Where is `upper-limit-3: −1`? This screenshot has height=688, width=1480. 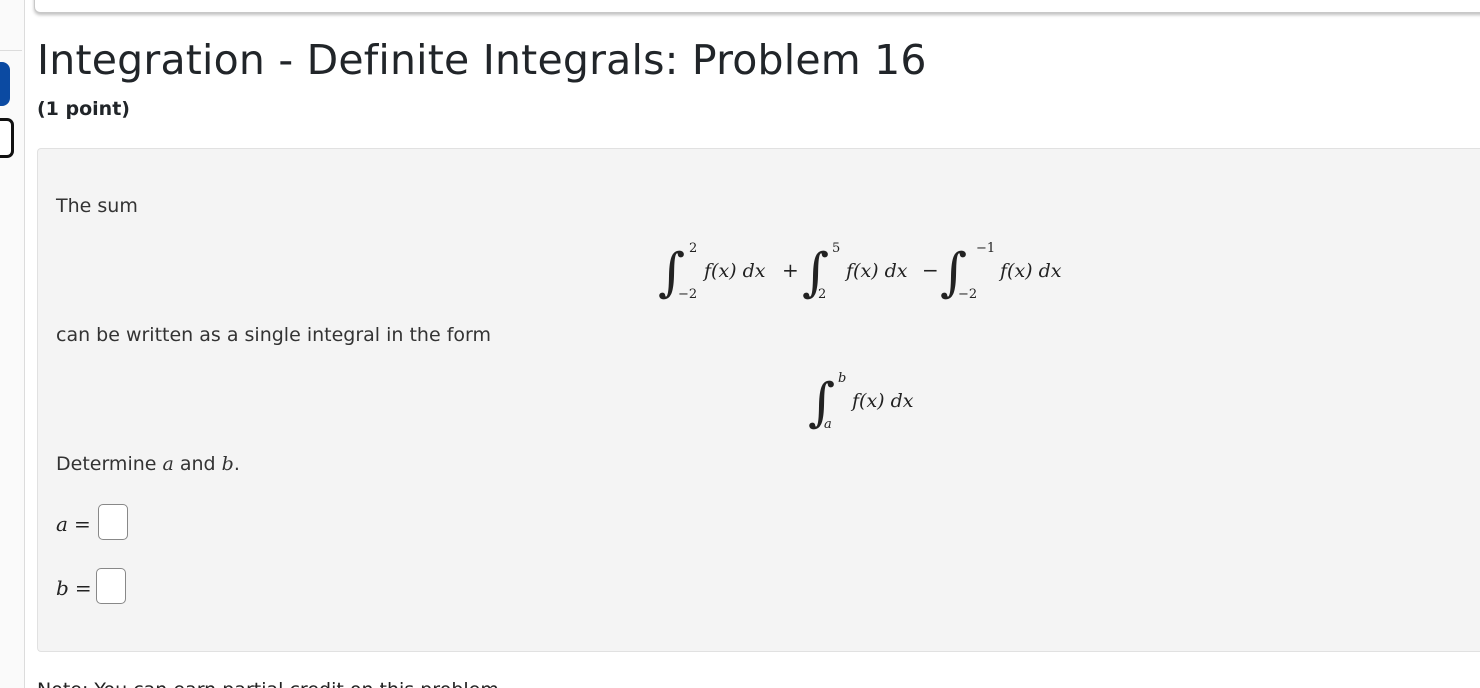
upper-limit-3: −1 is located at coordinates (985, 248).